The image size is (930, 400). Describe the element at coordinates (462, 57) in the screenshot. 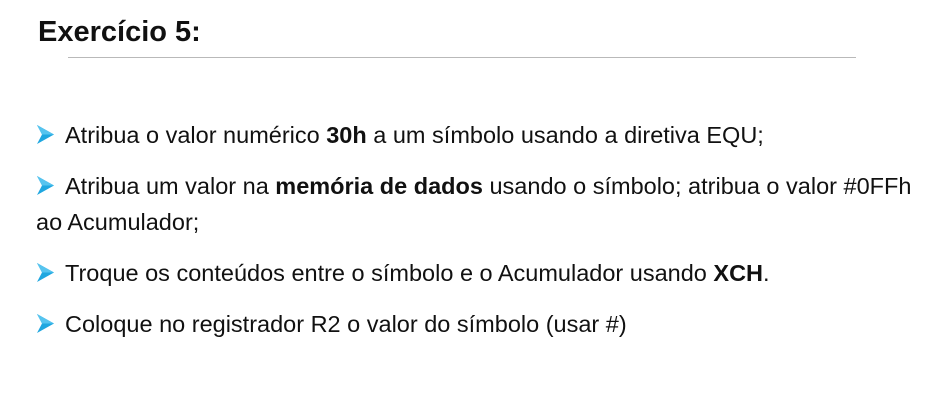

I see `title-divider` at that location.